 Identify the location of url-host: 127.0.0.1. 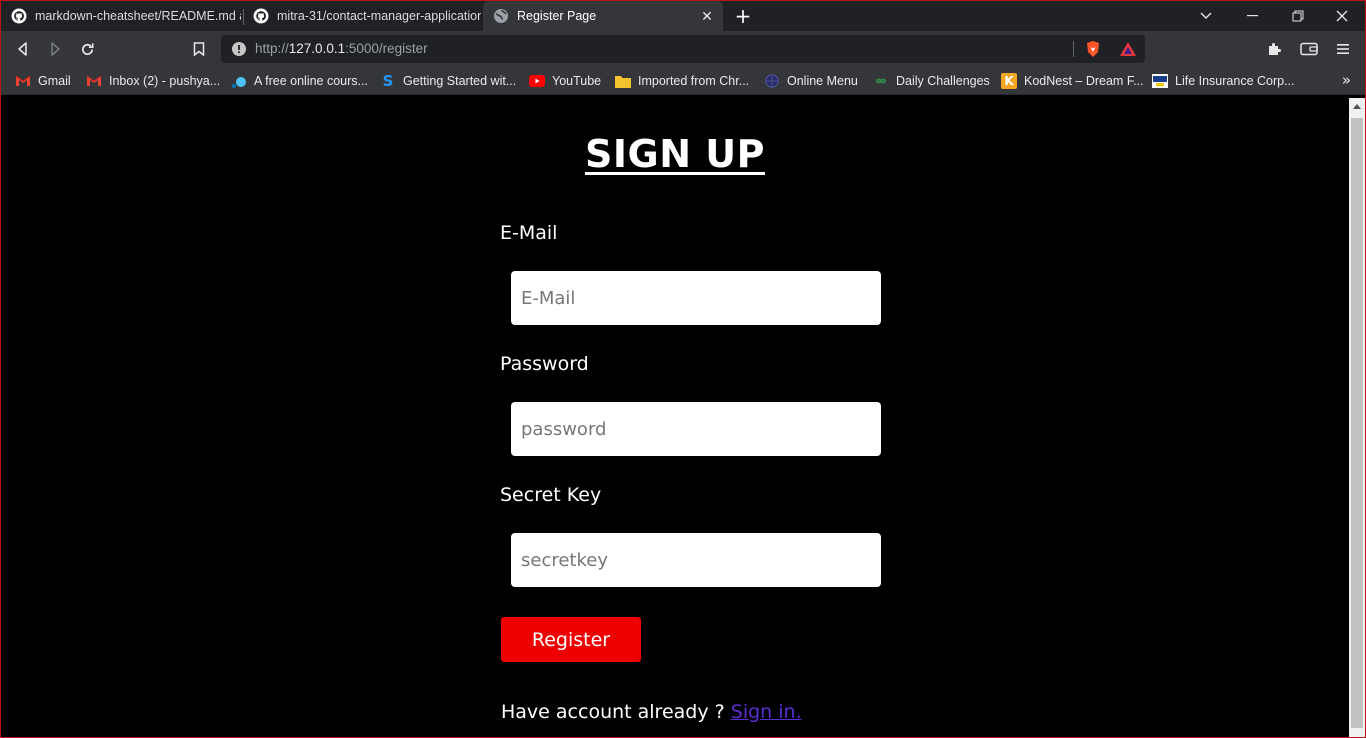
(317, 48).